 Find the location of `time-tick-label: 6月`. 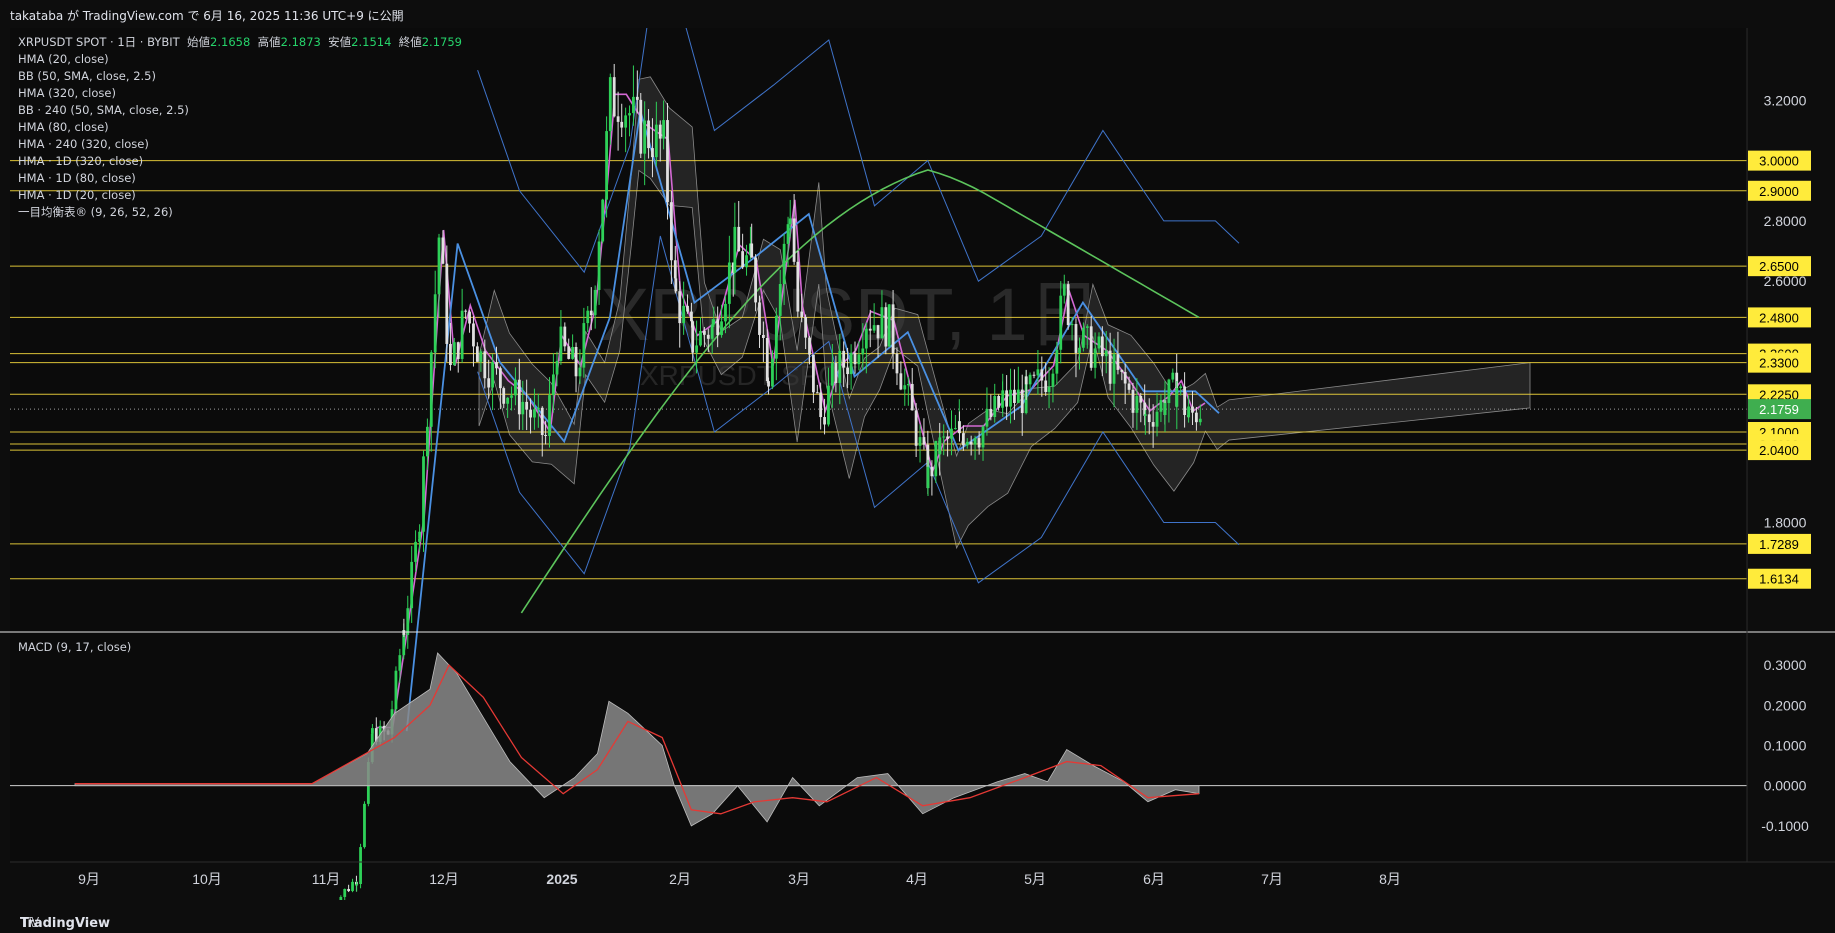

time-tick-label: 6月 is located at coordinates (1154, 879).